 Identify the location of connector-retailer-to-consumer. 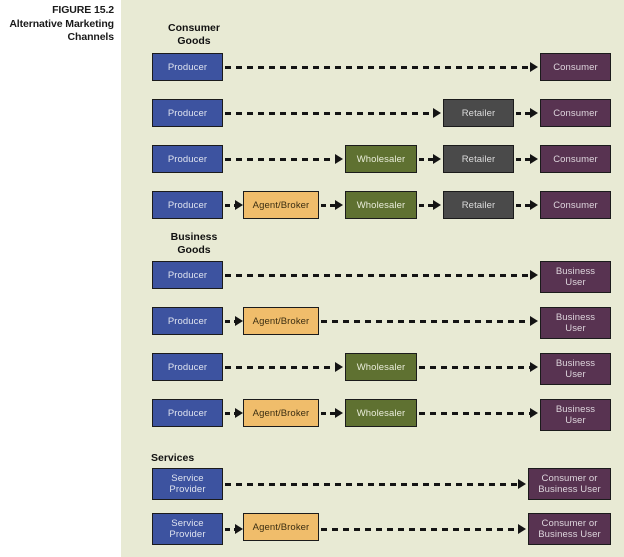
(527, 205).